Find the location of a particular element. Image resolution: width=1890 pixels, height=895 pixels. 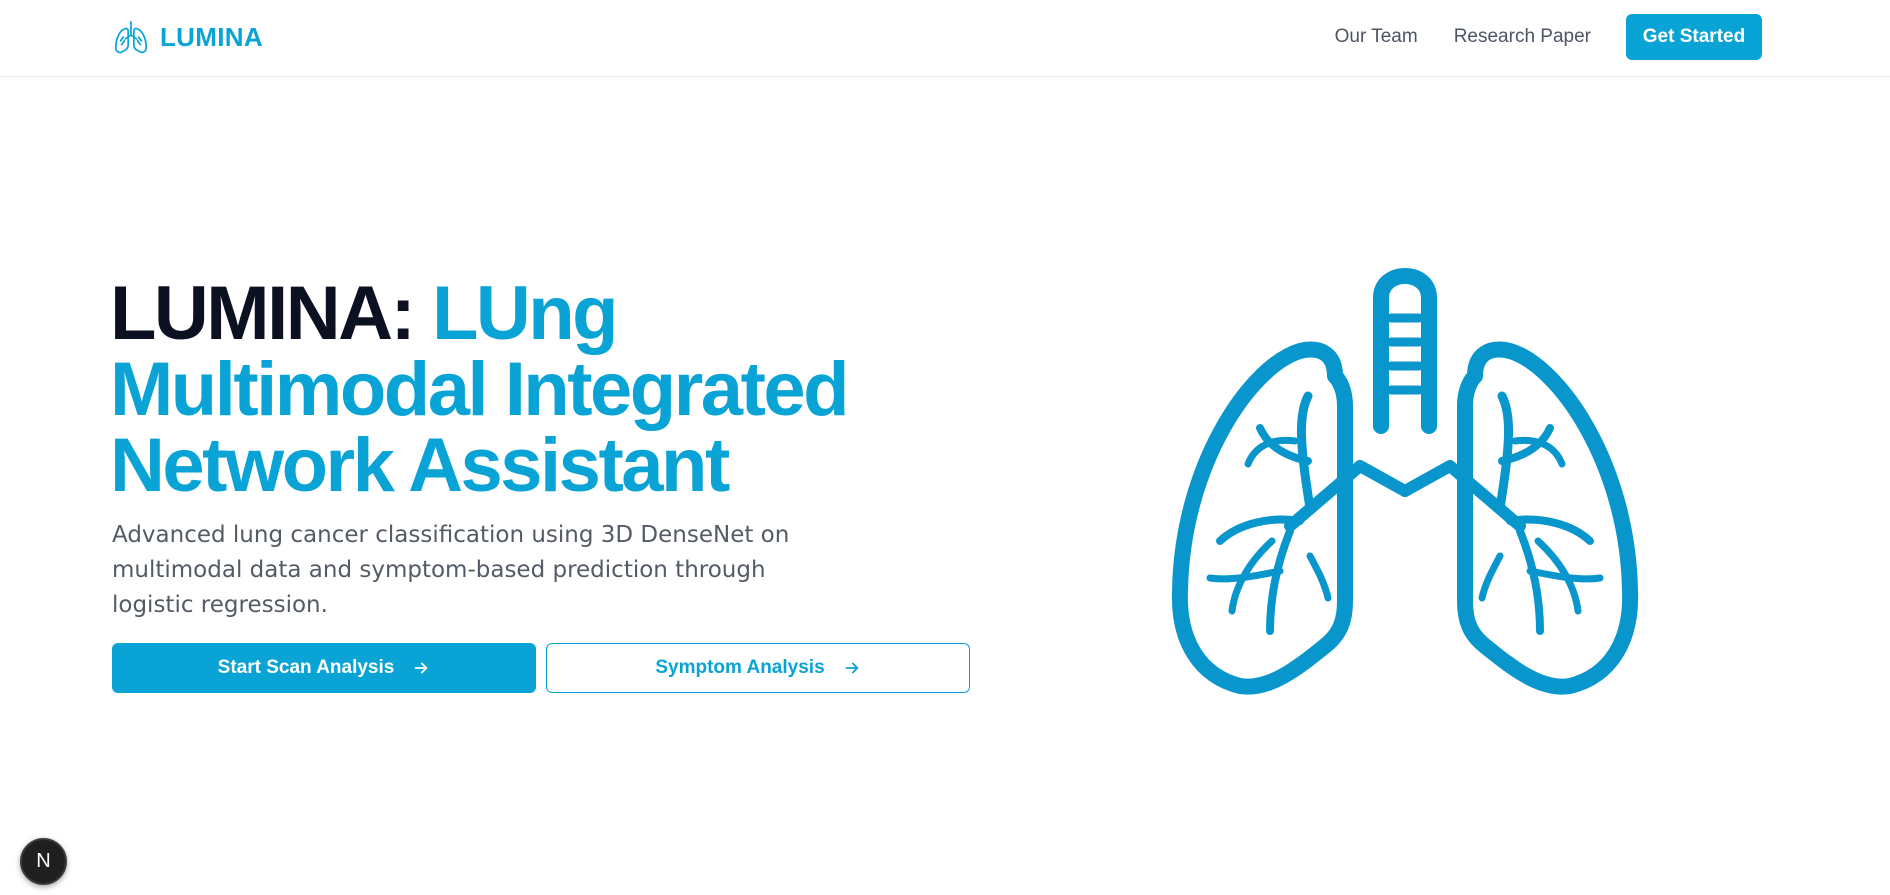

symptom-analysis-label: Symptom Analysis is located at coordinates (740, 667).